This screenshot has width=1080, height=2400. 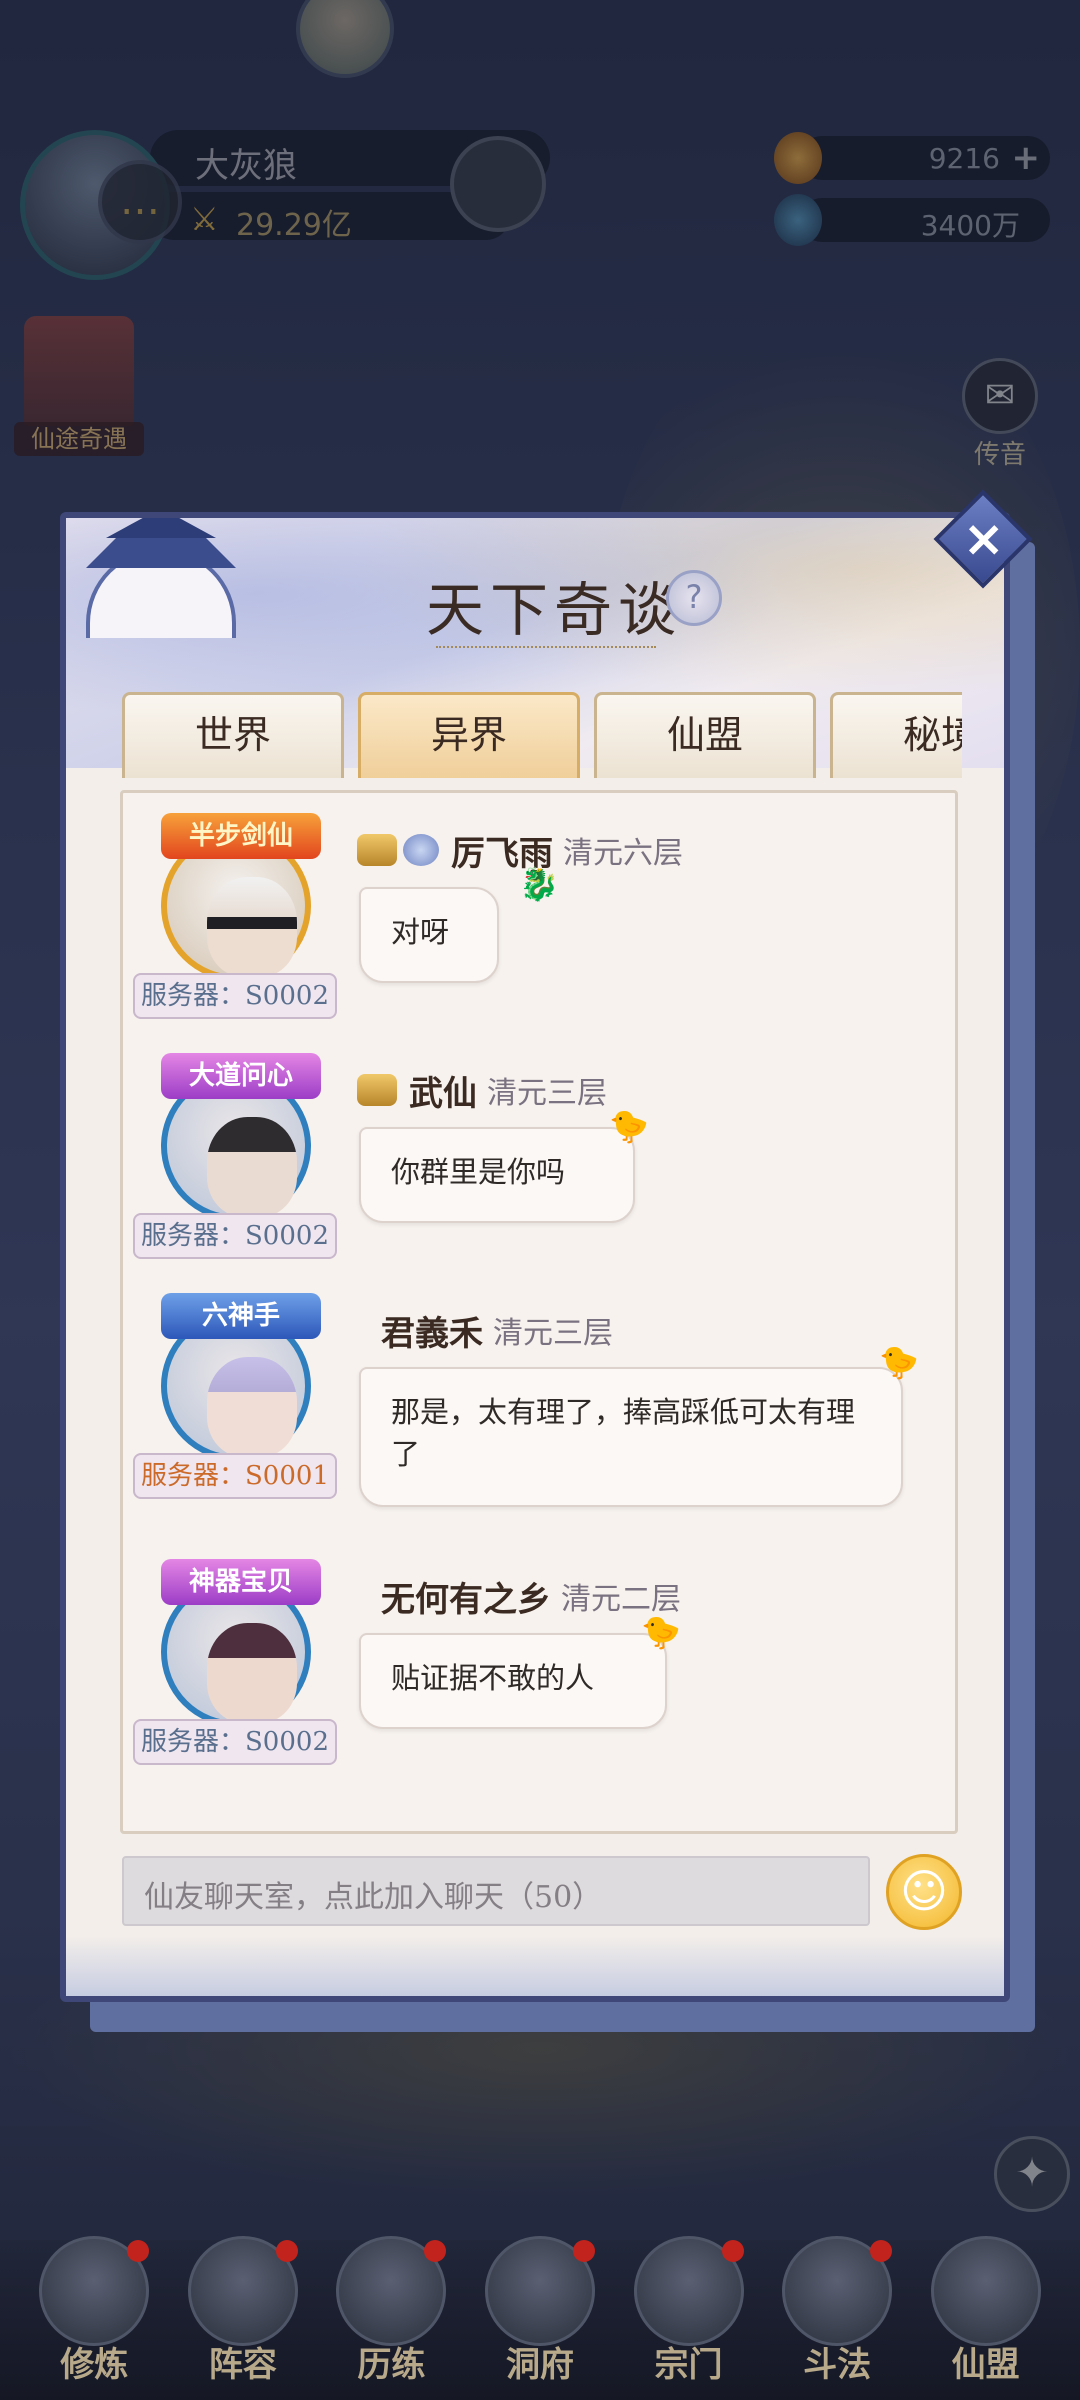 What do you see at coordinates (94, 2311) in the screenshot?
I see `nav-item-cultivate: 修炼` at bounding box center [94, 2311].